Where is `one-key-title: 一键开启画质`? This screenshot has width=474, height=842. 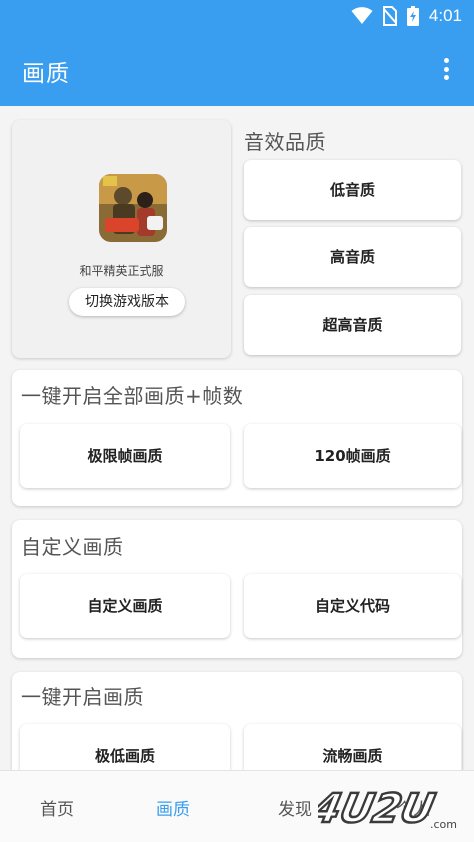
one-key-title: 一键开启画质 is located at coordinates (82, 697).